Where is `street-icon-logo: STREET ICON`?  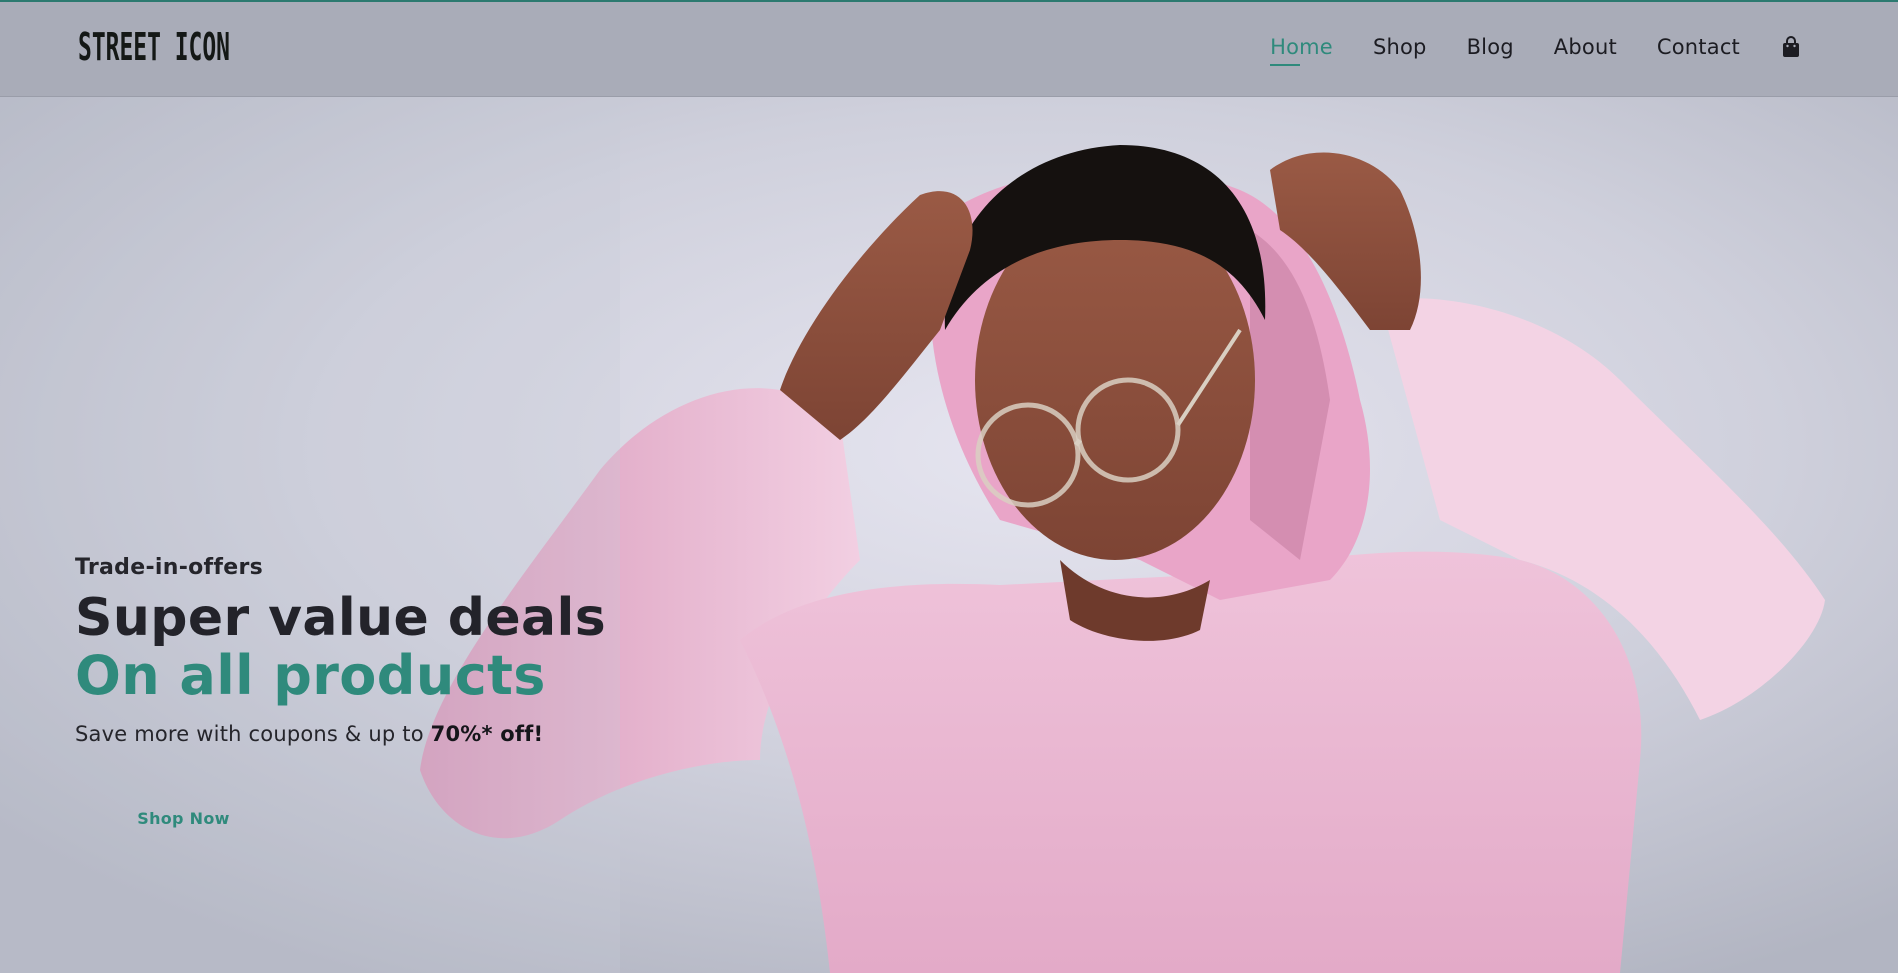 street-icon-logo: STREET ICON is located at coordinates (158, 45).